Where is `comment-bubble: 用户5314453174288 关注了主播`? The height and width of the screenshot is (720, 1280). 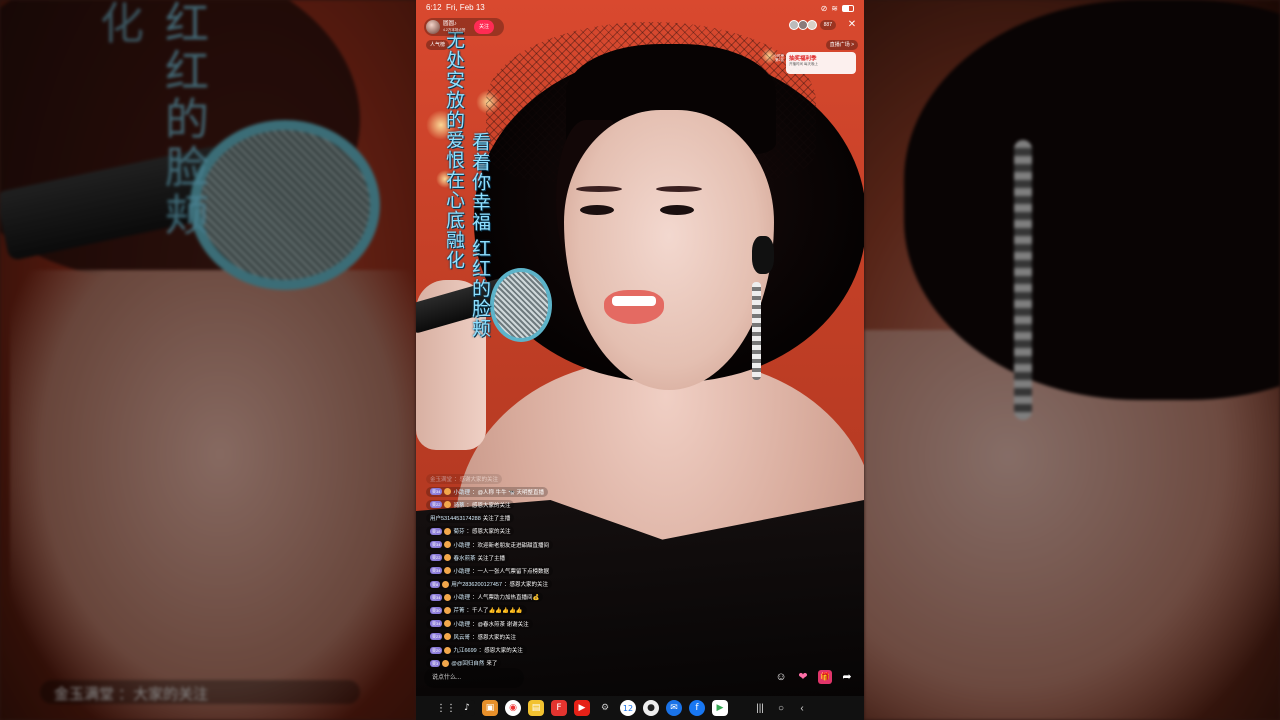 comment-bubble: 用户5314453174288 关注了主播 is located at coordinates (470, 518).